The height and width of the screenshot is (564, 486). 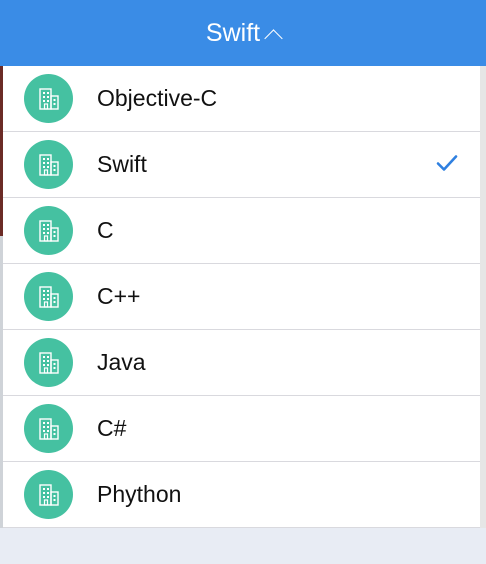 I want to click on dropdown-header: Swift, so click(x=243, y=33).